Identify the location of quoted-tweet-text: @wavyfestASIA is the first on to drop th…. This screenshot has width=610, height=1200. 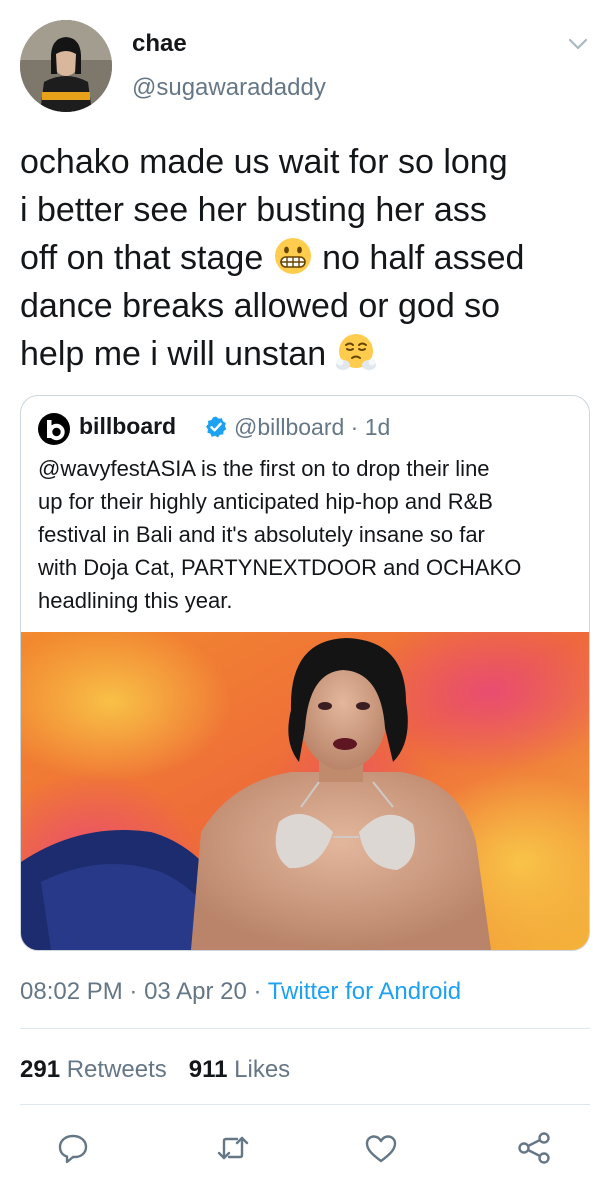
(308, 534).